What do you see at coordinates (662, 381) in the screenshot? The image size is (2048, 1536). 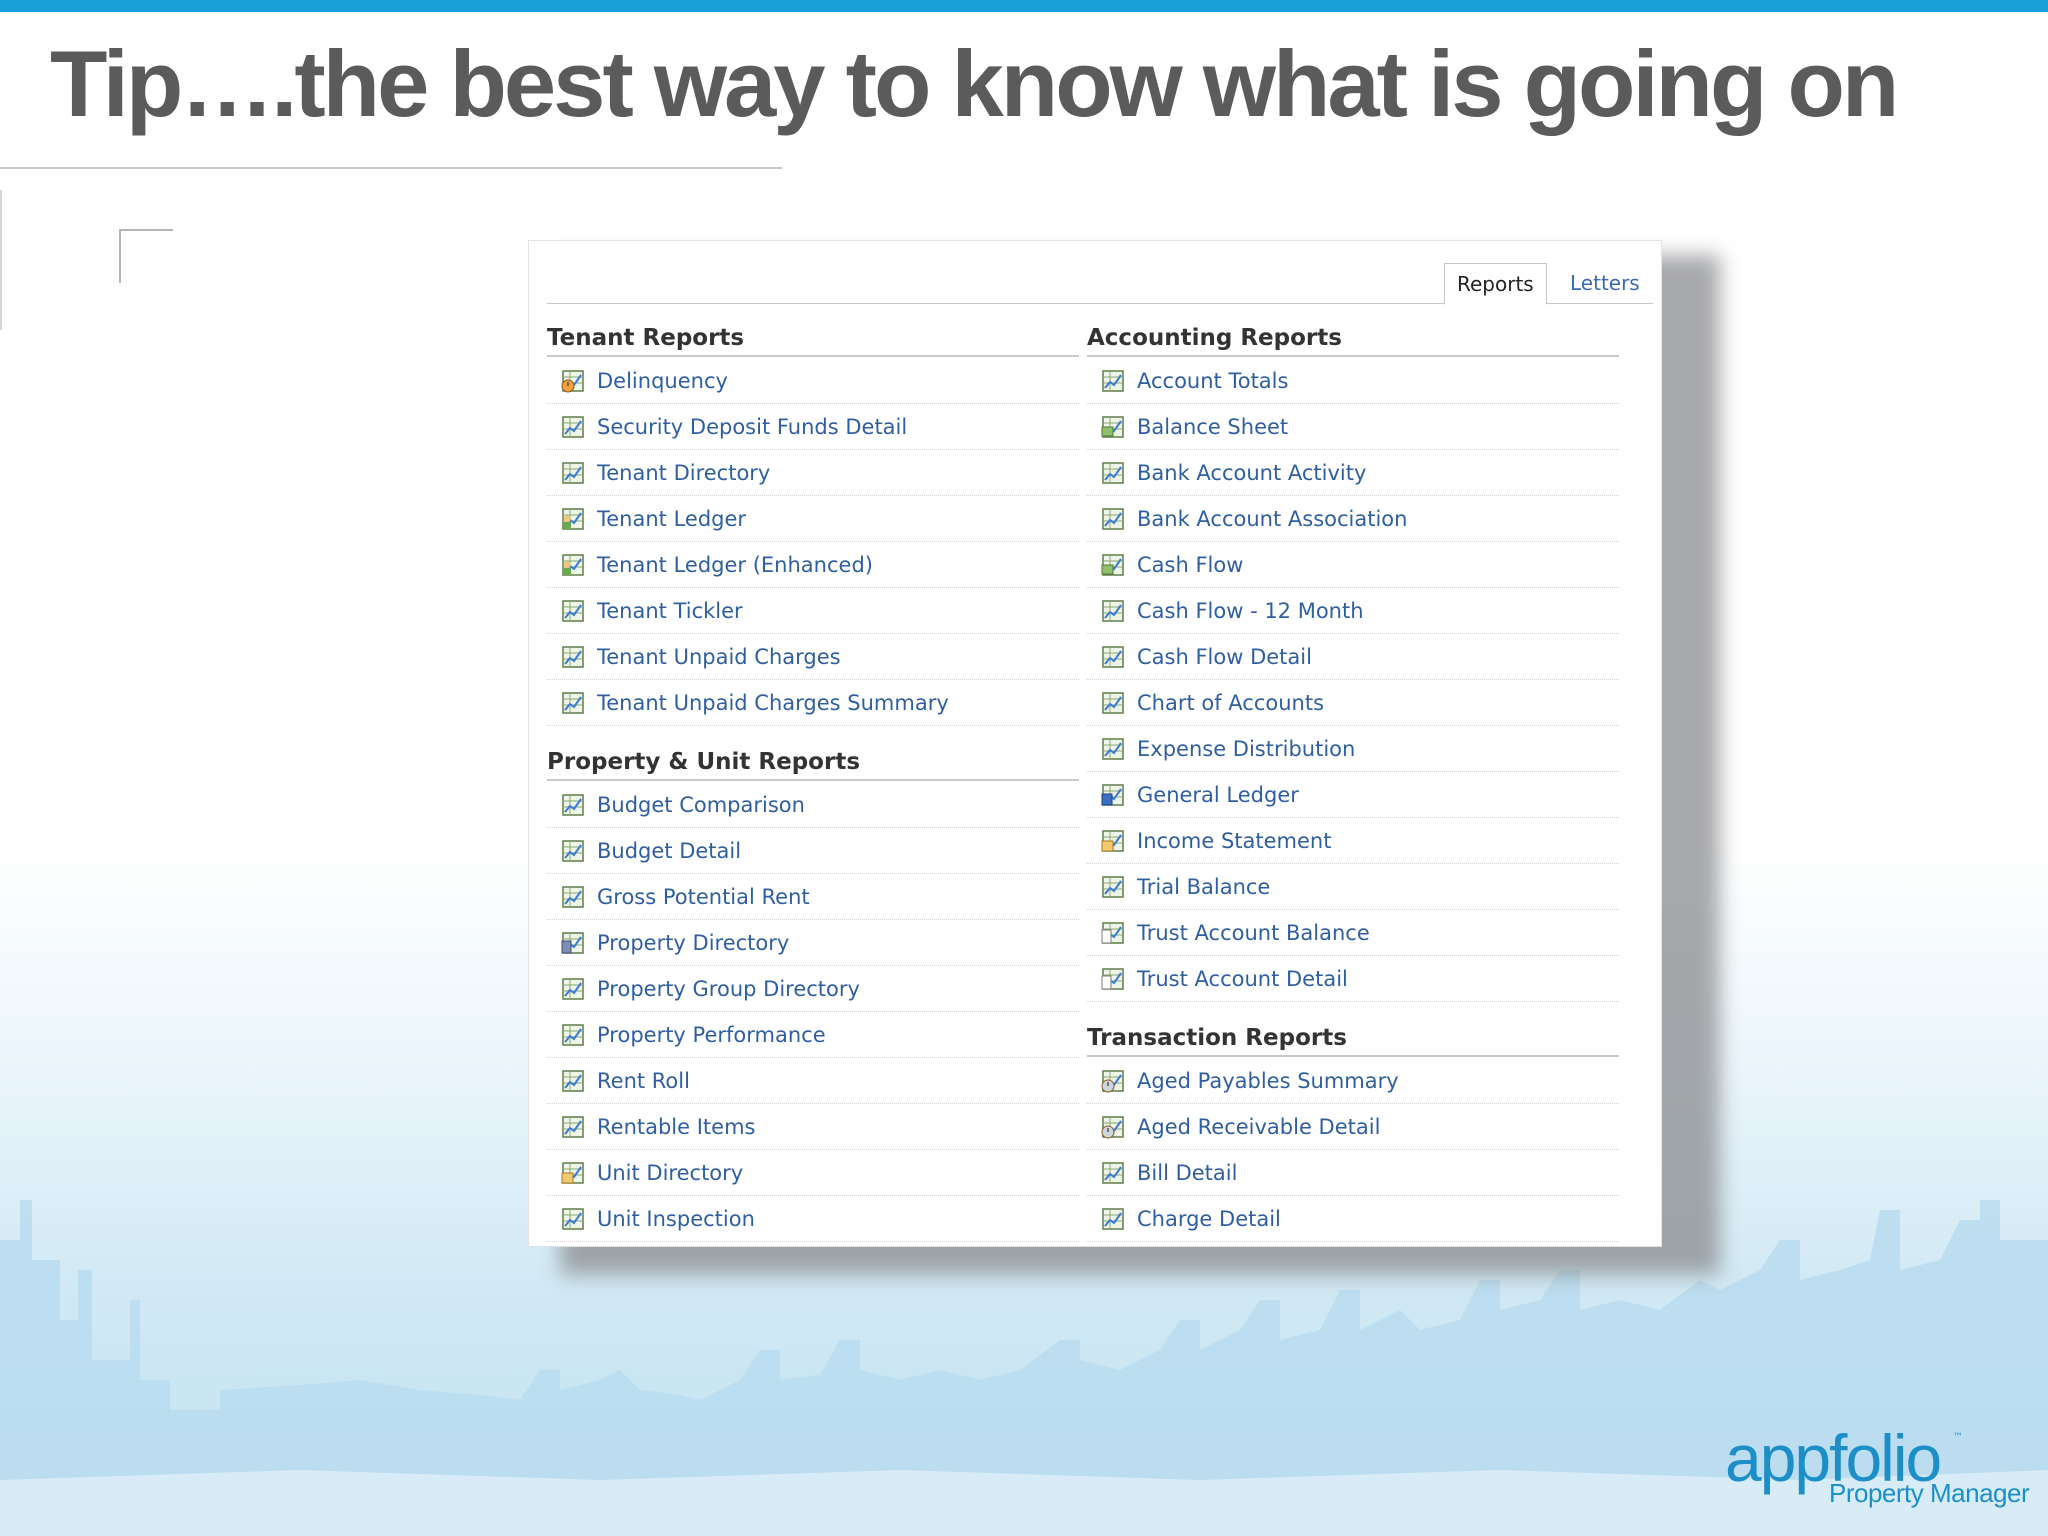 I see `report-link: Delinquency` at bounding box center [662, 381].